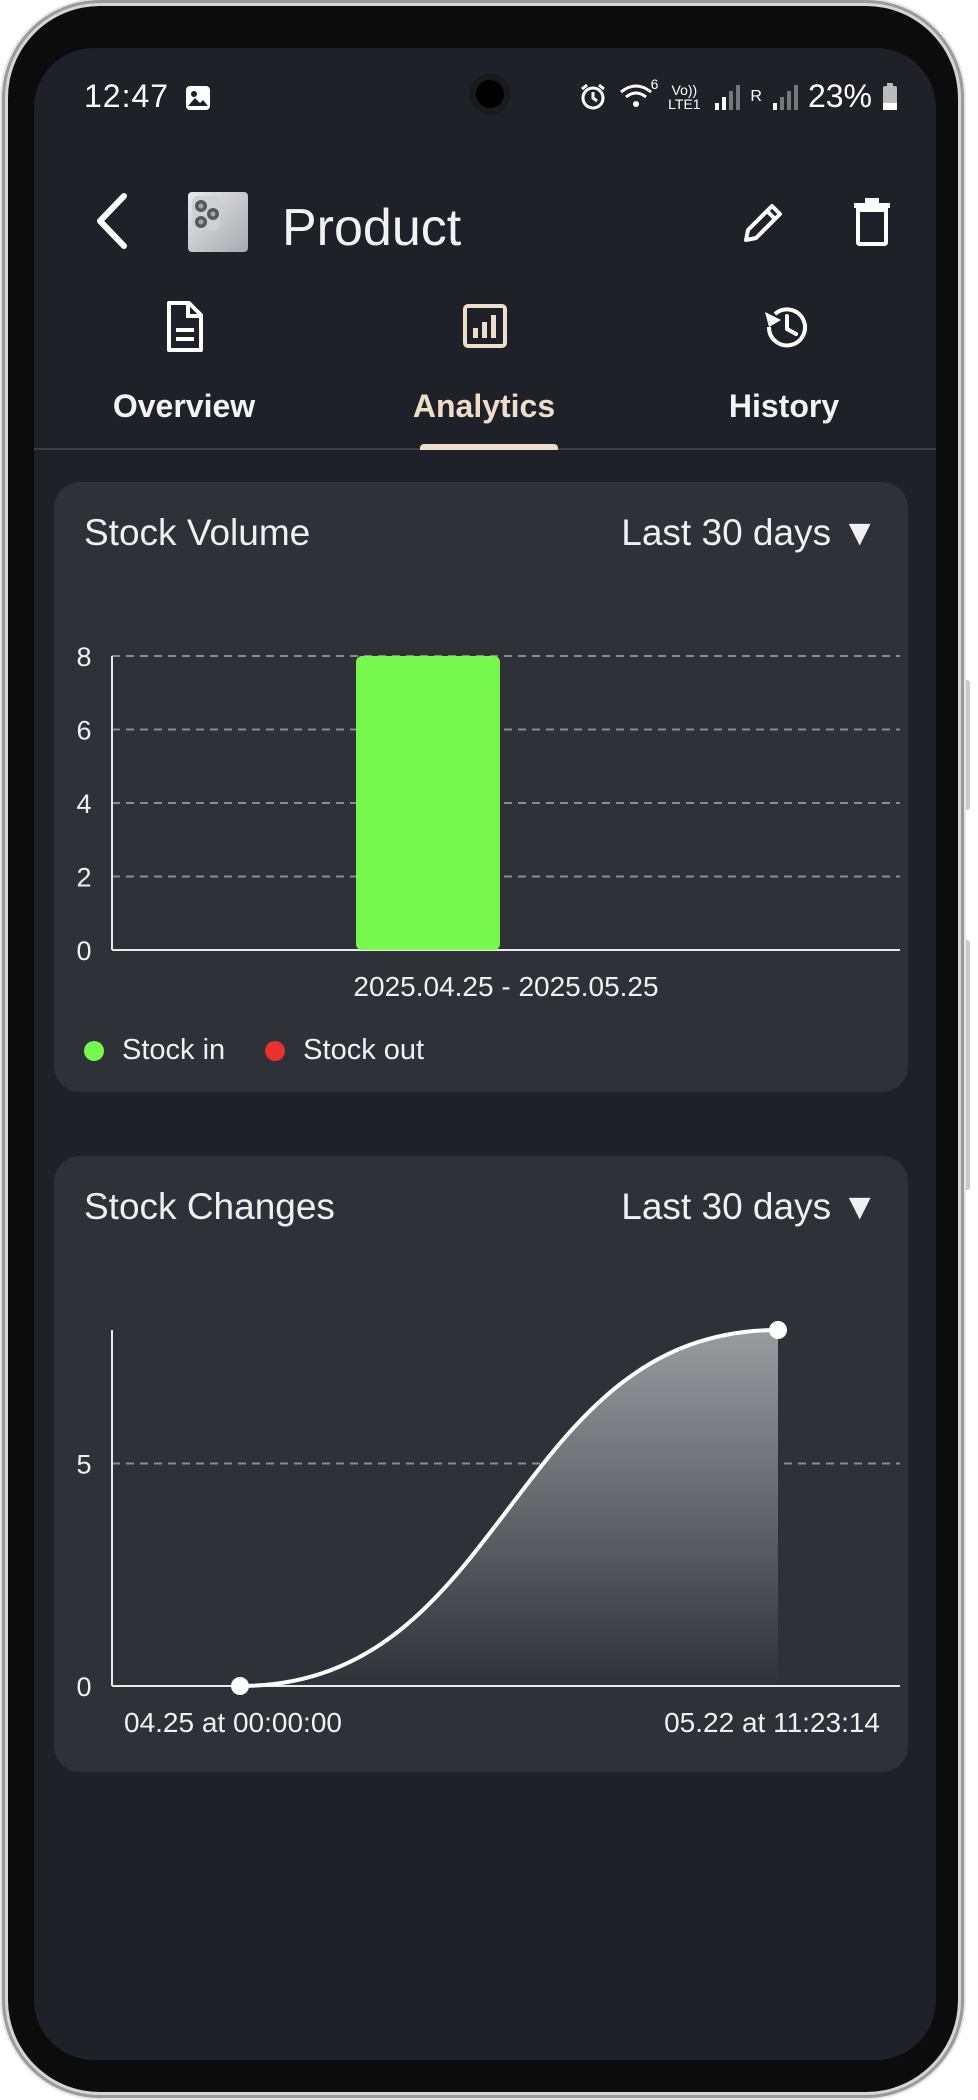  What do you see at coordinates (638, 94) in the screenshot?
I see `wifi-icon: 6` at bounding box center [638, 94].